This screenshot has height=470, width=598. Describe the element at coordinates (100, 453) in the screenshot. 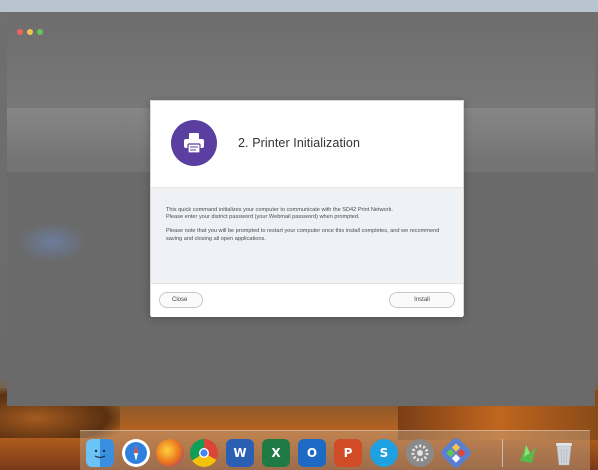

I see `finder-icon` at that location.